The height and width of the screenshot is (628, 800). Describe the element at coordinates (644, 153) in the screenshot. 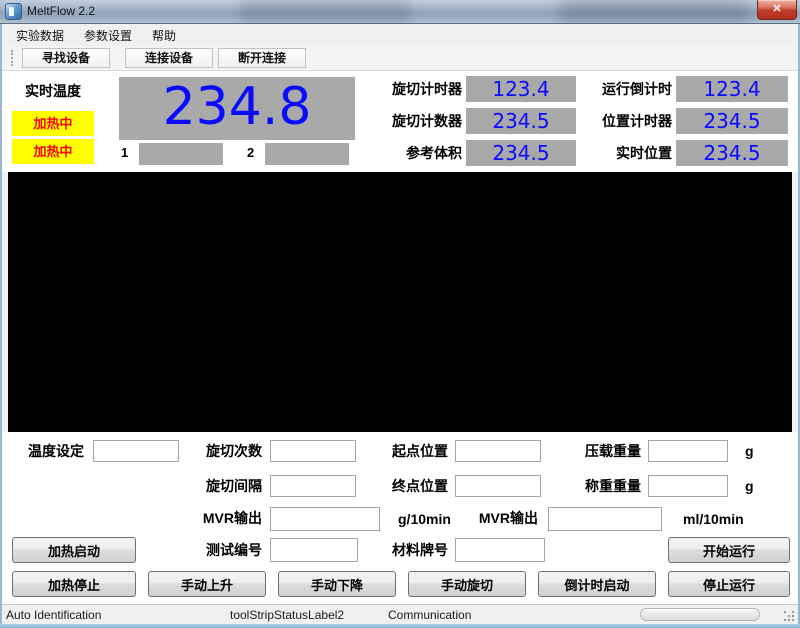

I see `realtime-position-label: 实时位置` at that location.